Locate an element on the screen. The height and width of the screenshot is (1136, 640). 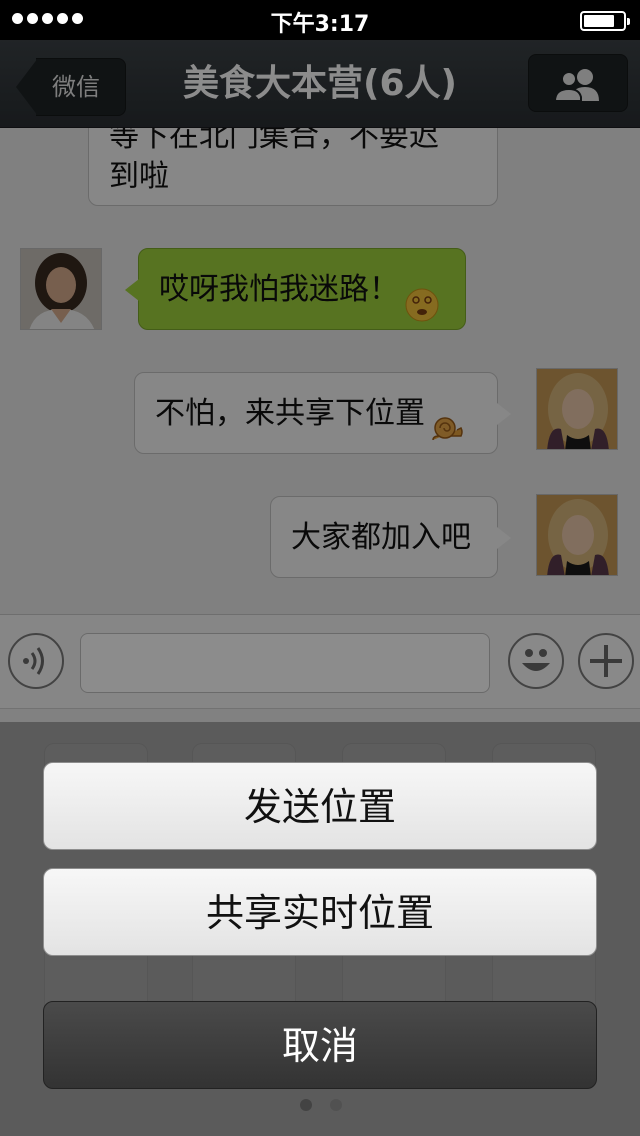
share-live-location-button: 共享实时位置 is located at coordinates (320, 912).